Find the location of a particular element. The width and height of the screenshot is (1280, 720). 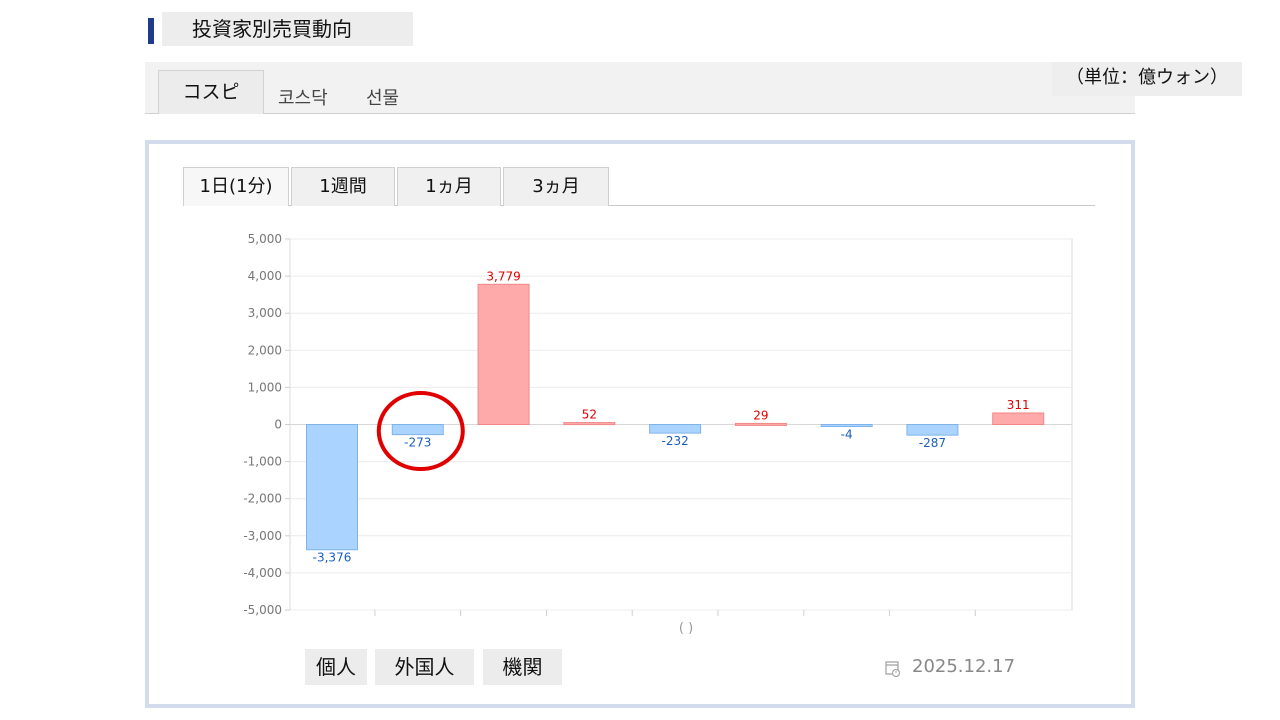

calendar-clock-icon is located at coordinates (892, 669).